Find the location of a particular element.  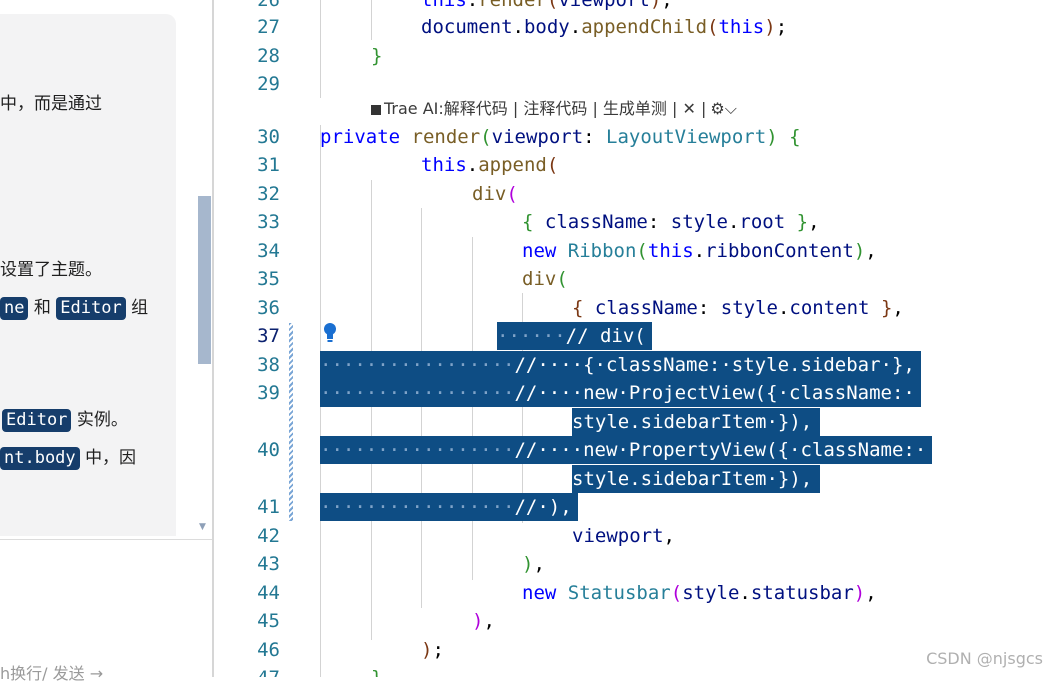

chat-text-line: ne 和 Editor 组 is located at coordinates (74, 308).